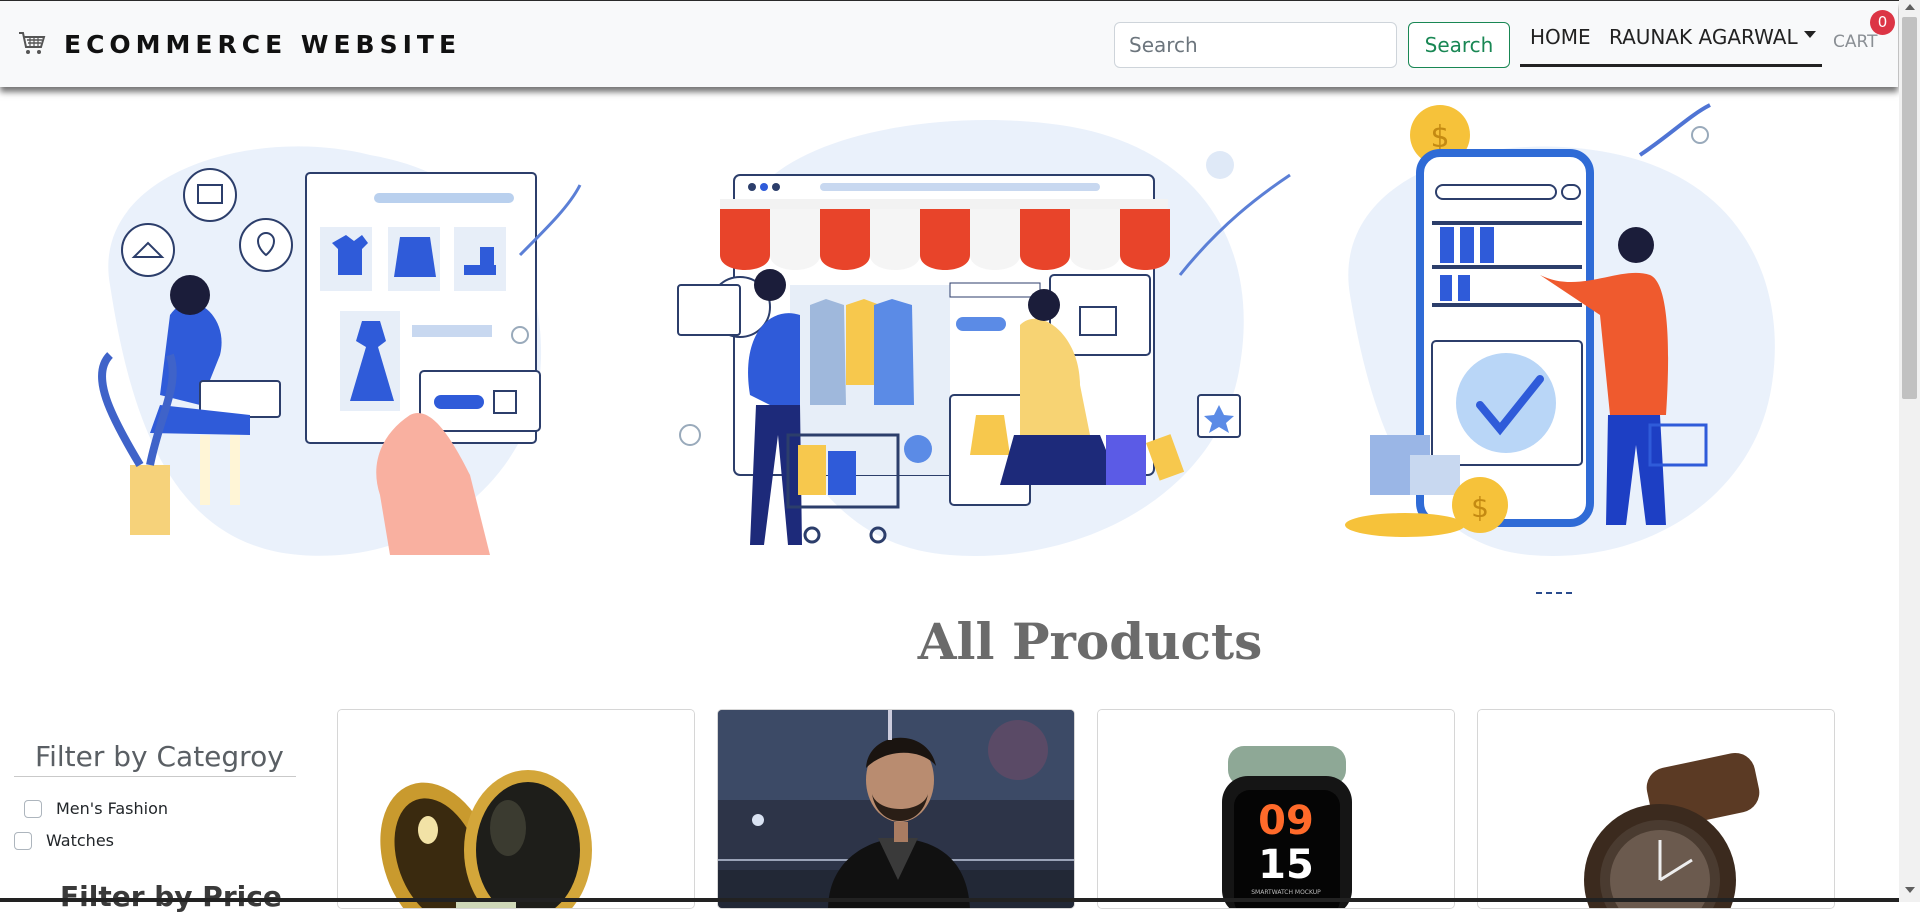 This screenshot has height=913, width=1920. What do you see at coordinates (159, 756) in the screenshot?
I see `filter-category-title: Filter by Categroy` at bounding box center [159, 756].